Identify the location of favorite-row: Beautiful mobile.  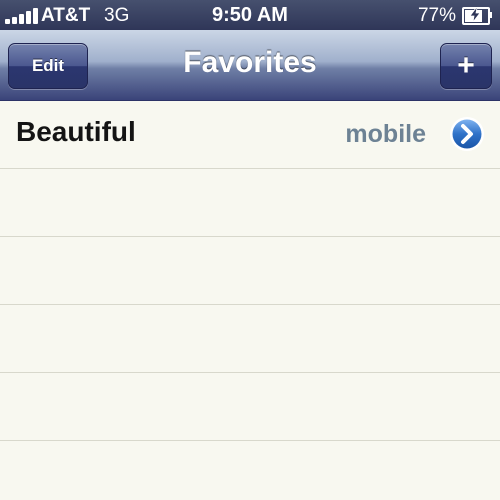
(250, 135).